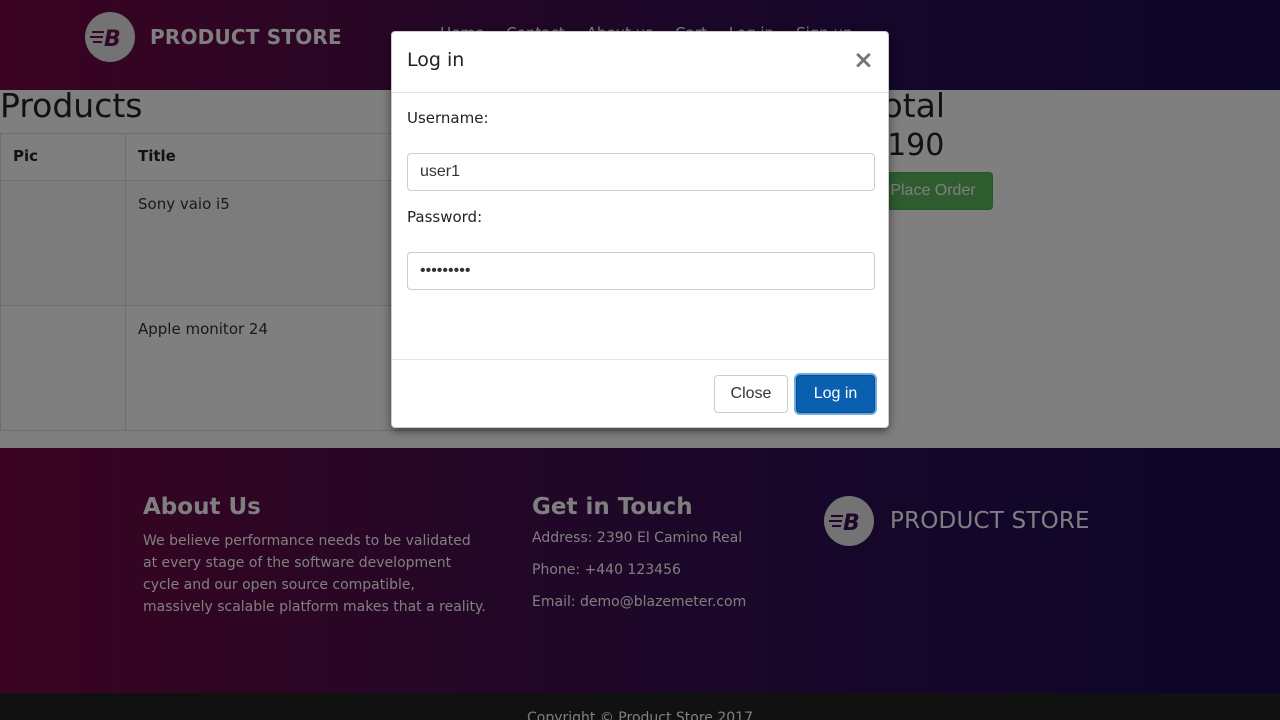 This screenshot has height=720, width=1280. I want to click on password-label: Password:, so click(445, 217).